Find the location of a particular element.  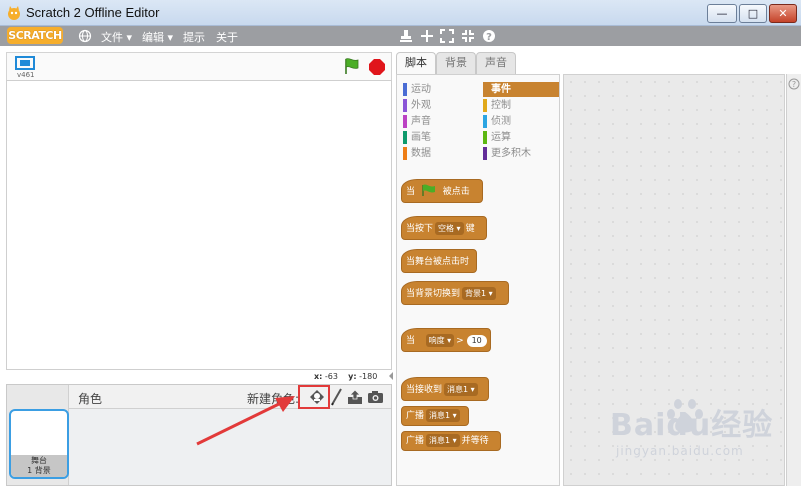

block-when-stage-clicked: 当舞台被点击时 is located at coordinates (439, 261).